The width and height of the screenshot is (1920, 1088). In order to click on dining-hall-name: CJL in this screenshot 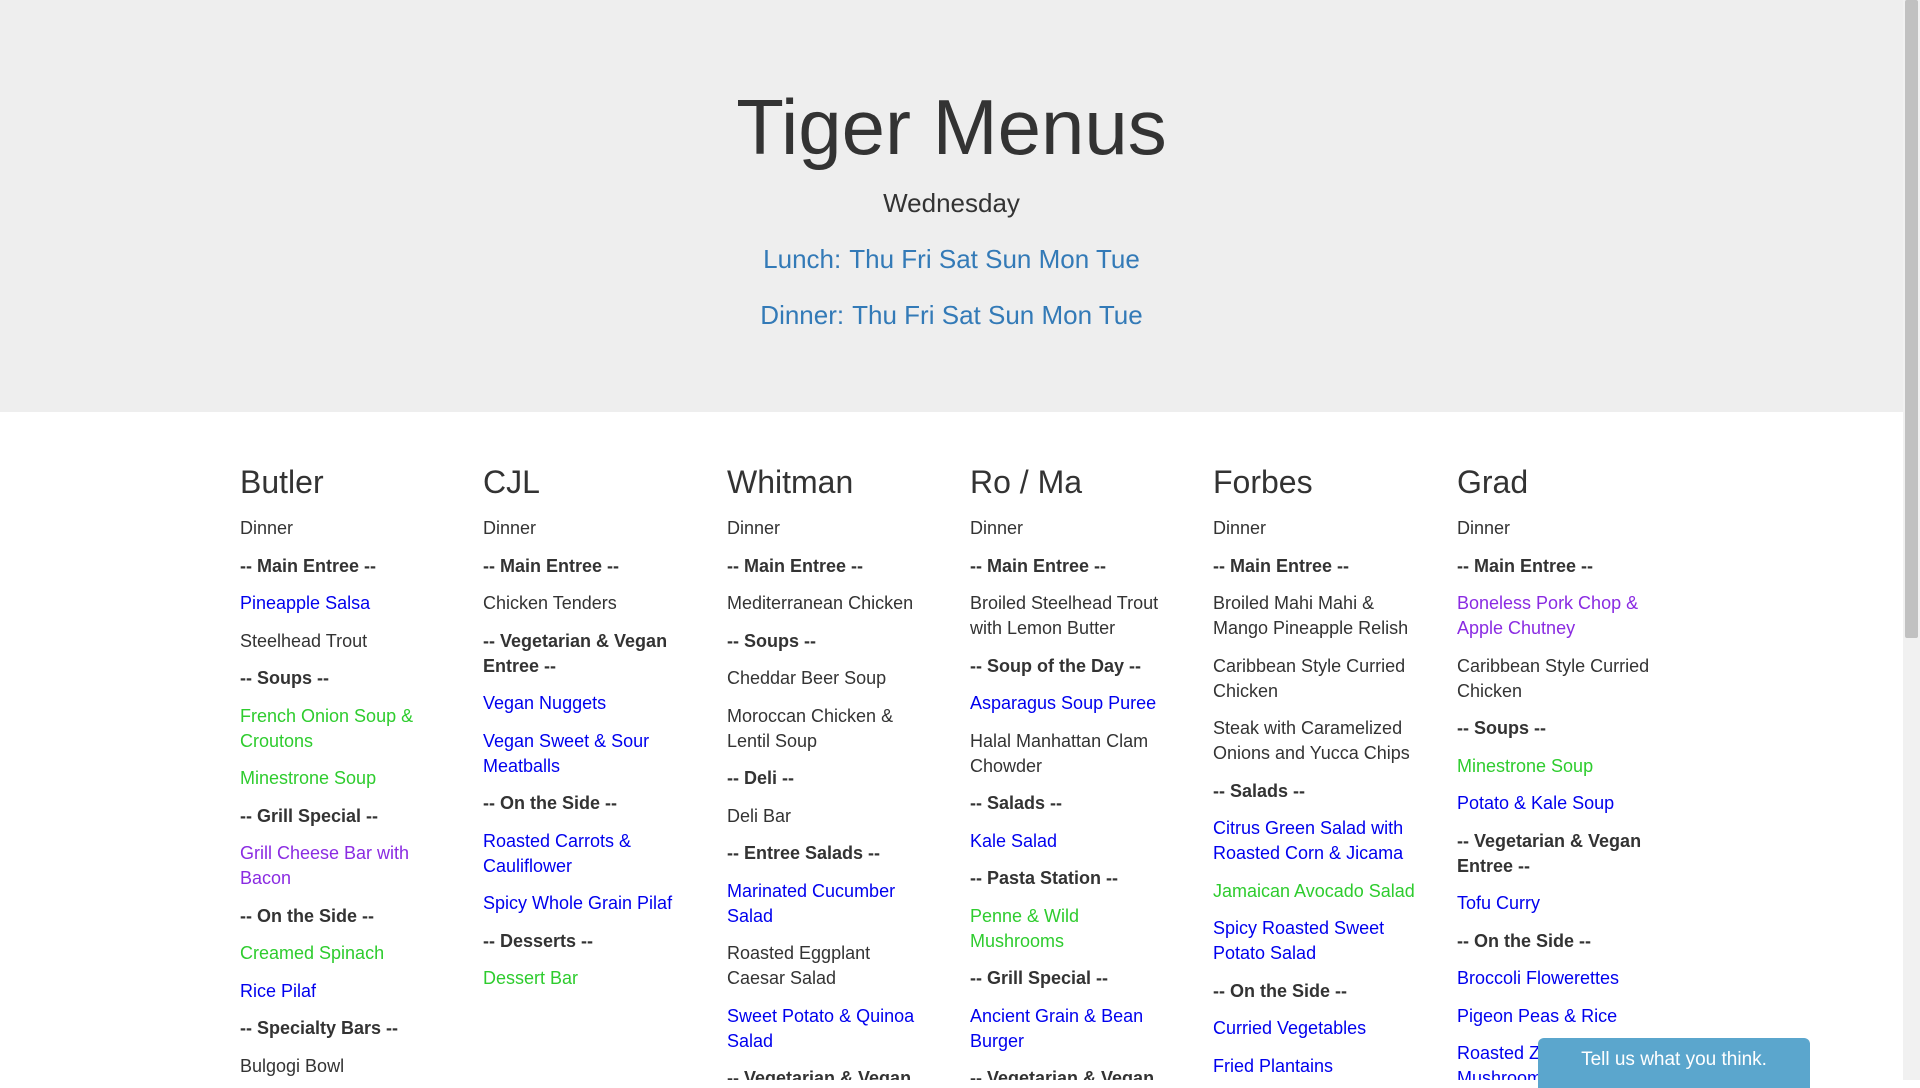, I will do `click(511, 482)`.